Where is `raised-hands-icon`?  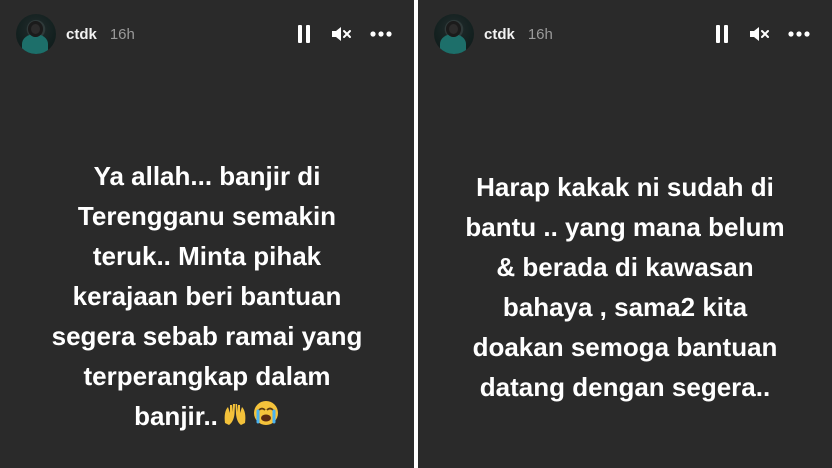
raised-hands-icon is located at coordinates (235, 418).